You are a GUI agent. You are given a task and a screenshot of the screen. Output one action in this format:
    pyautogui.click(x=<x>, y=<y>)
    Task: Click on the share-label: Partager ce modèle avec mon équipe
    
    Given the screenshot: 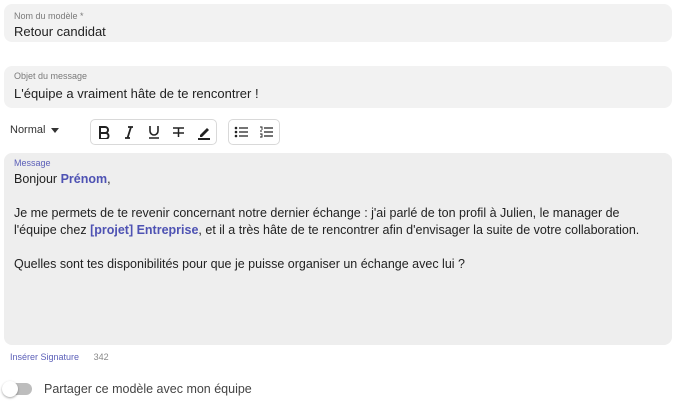 What is the action you would take?
    pyautogui.click(x=148, y=389)
    